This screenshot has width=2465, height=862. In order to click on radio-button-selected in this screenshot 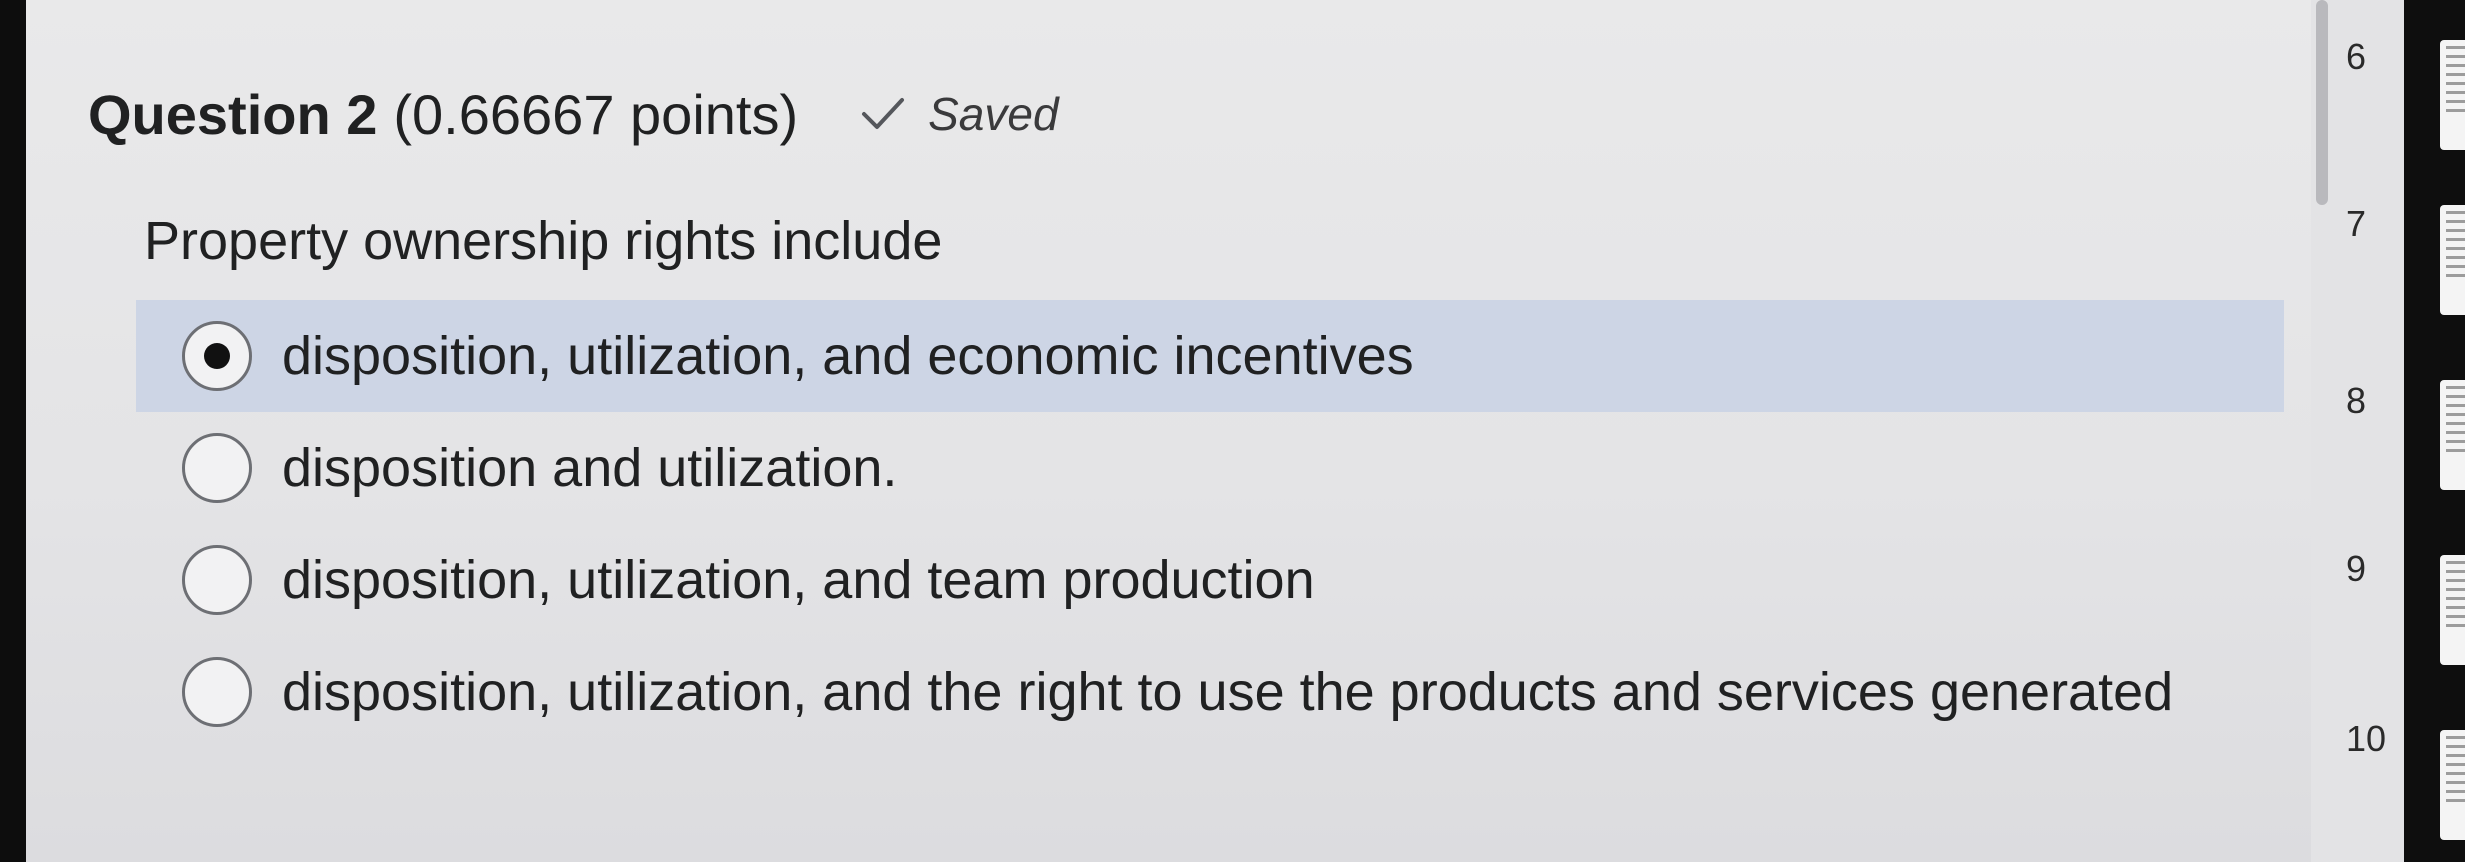, I will do `click(217, 356)`.